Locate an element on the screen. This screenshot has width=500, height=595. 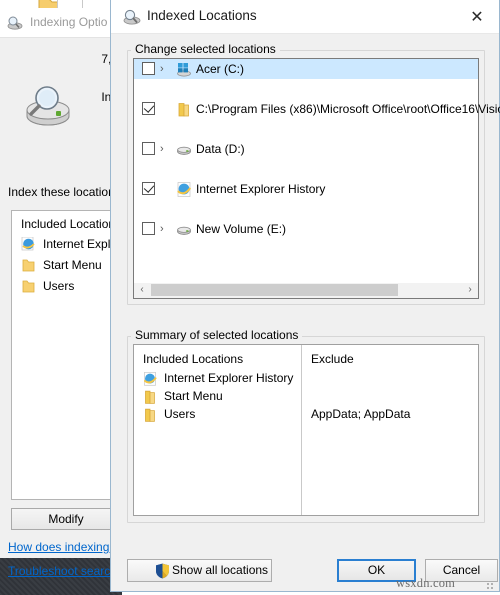
scroll-right-arrow-icon: › is located at coordinates (470, 290).